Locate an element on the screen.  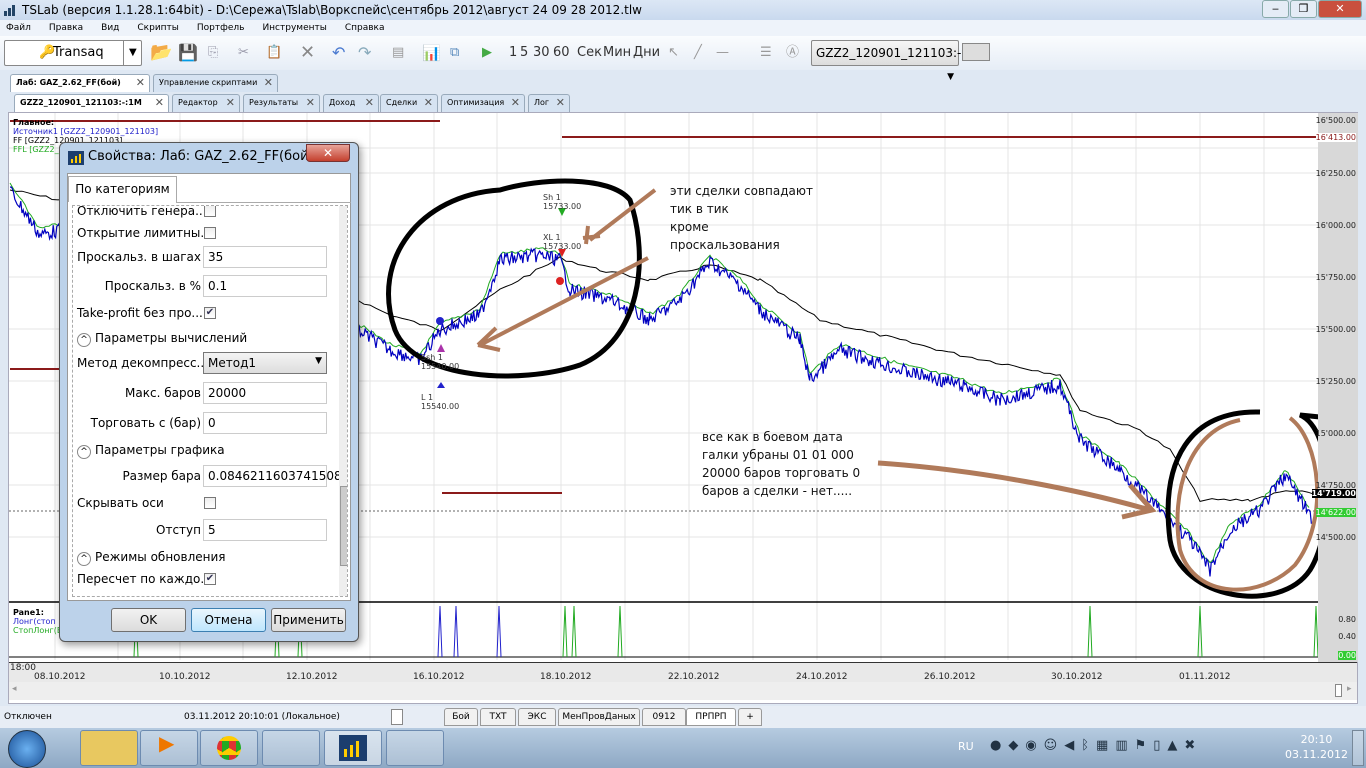
taskbar-tslab is located at coordinates (353, 748).